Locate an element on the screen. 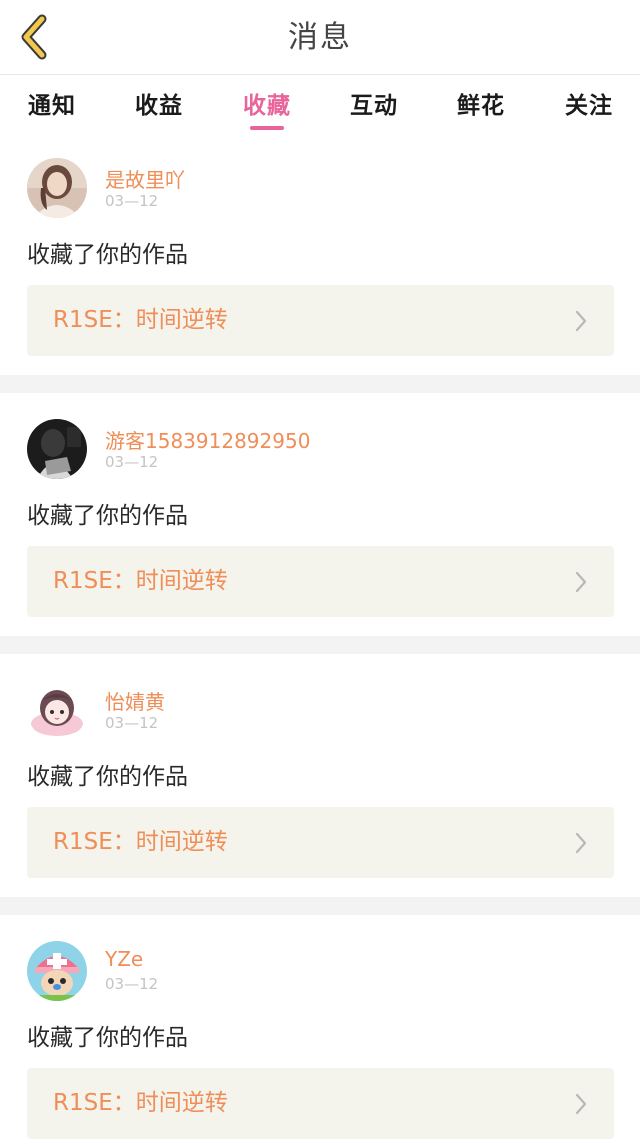  tab-earnings: 收益 is located at coordinates (159, 104).